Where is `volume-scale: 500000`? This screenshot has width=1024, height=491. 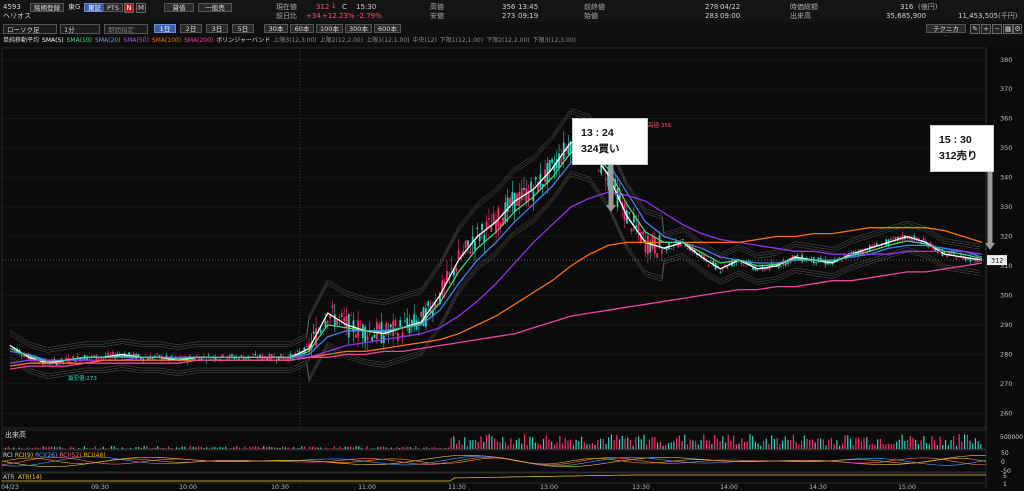 volume-scale: 500000 is located at coordinates (1011, 437).